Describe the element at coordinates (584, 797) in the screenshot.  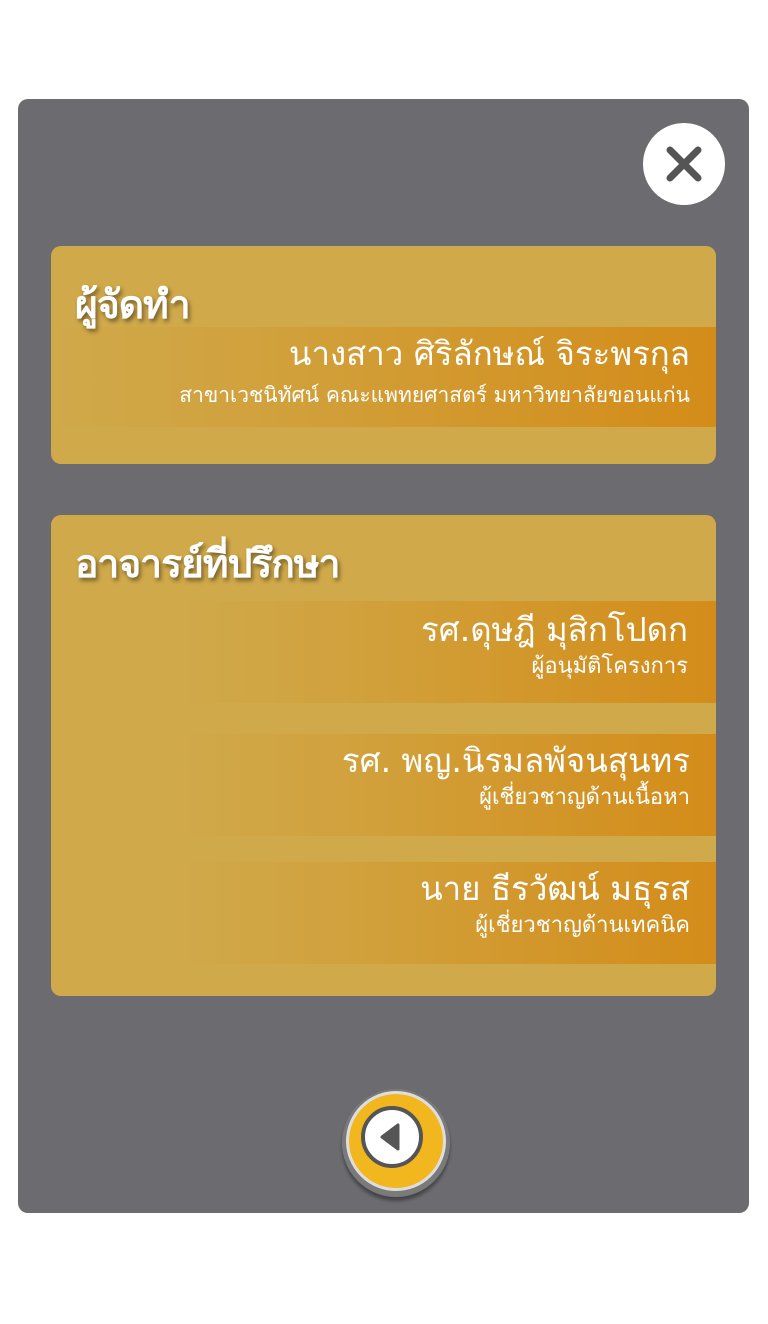
I see `advisor-role: ผู้เชี่ยวชาญด้านเนื้อหา` at that location.